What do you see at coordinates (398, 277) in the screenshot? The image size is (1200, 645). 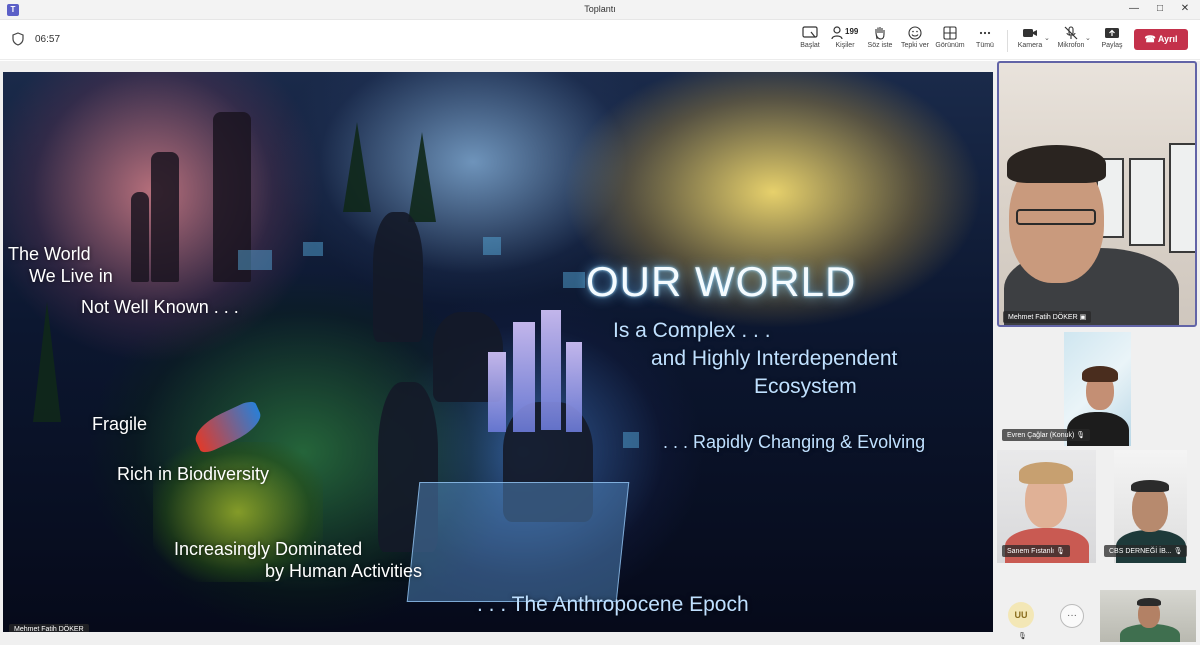 I see `explorer-figure` at bounding box center [398, 277].